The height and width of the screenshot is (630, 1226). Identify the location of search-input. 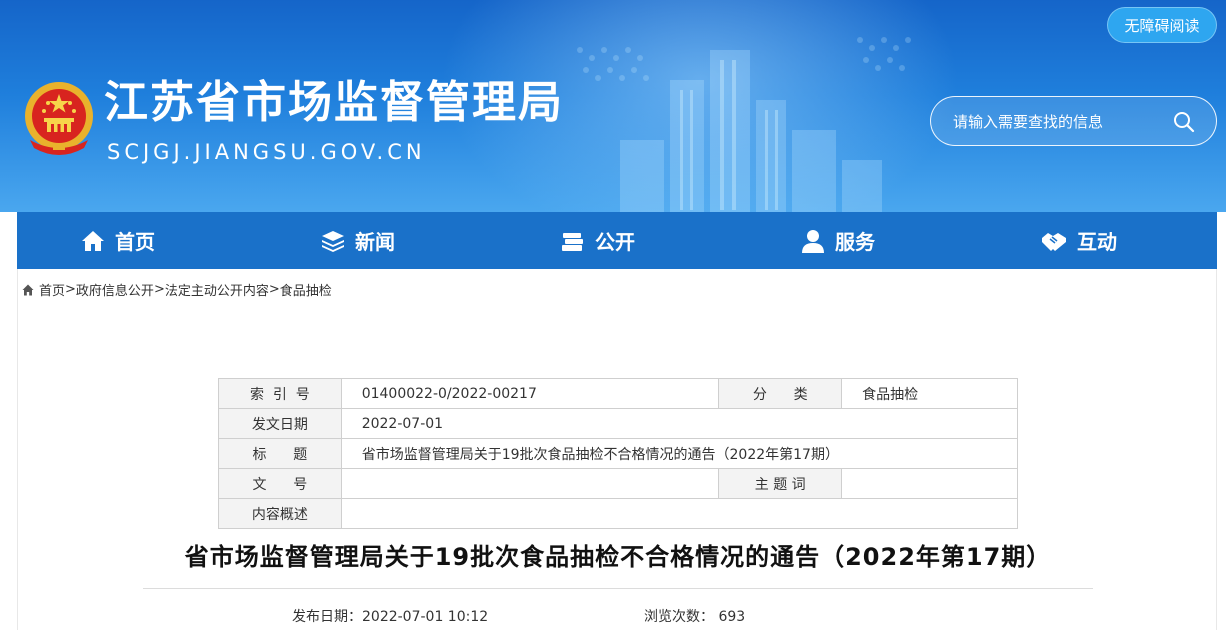
(1063, 122).